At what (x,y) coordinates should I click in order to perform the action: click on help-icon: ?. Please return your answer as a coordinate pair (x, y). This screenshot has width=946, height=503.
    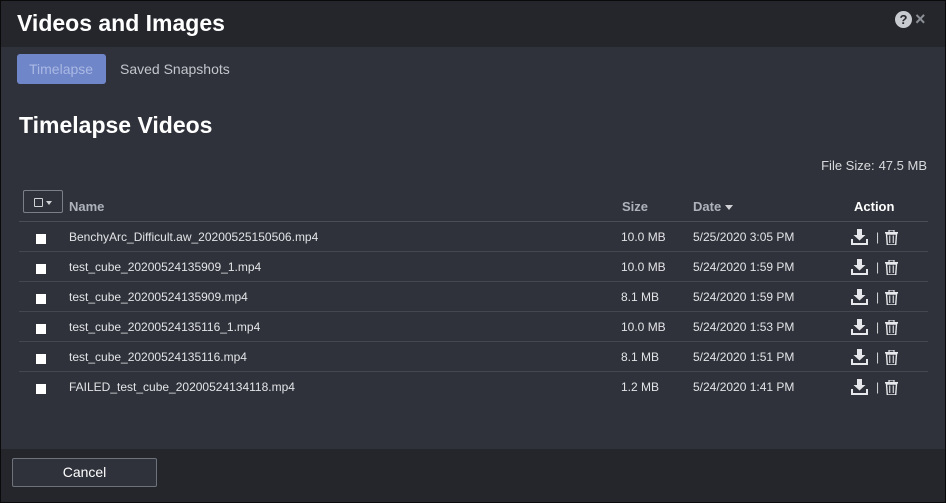
    Looking at the image, I should click on (903, 19).